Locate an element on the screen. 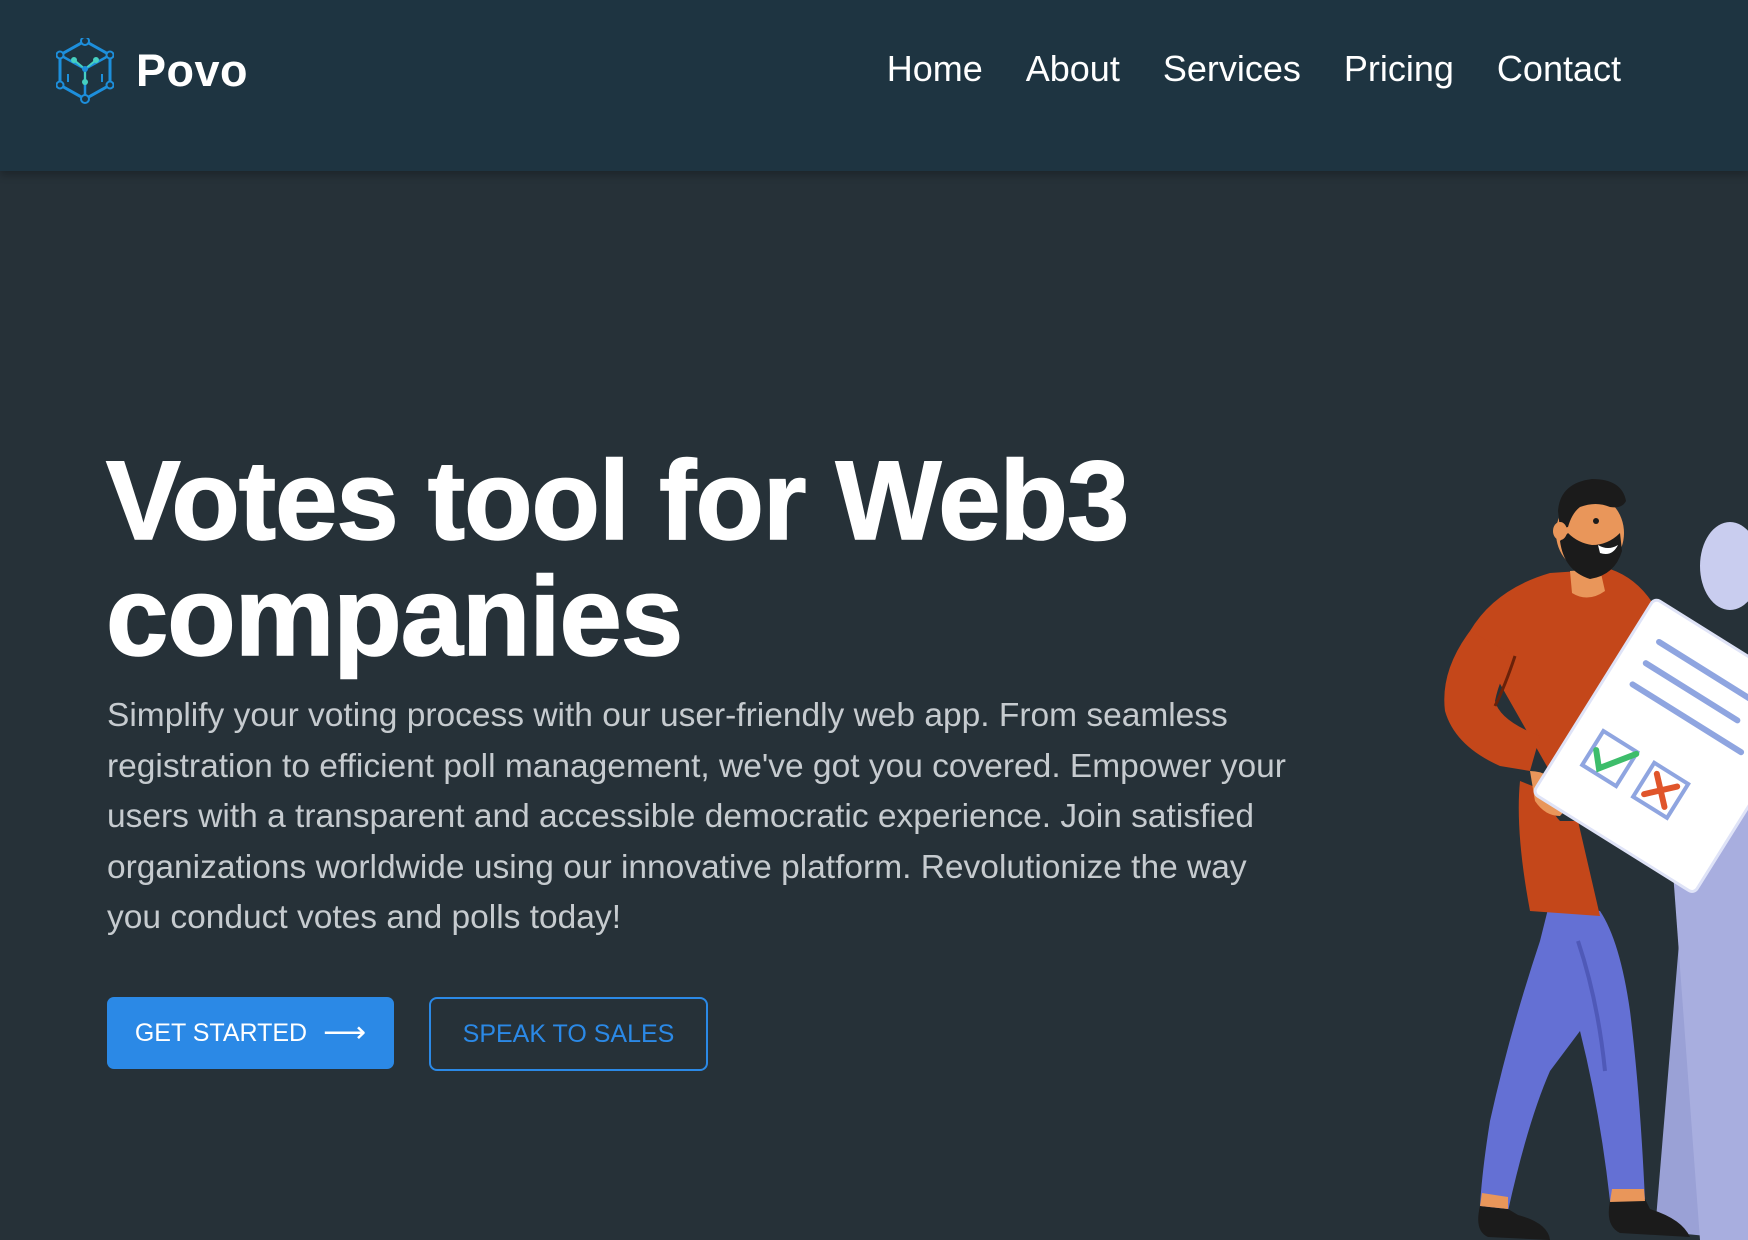 This screenshot has height=1240, width=1748. nav-item-about: About is located at coordinates (1073, 69).